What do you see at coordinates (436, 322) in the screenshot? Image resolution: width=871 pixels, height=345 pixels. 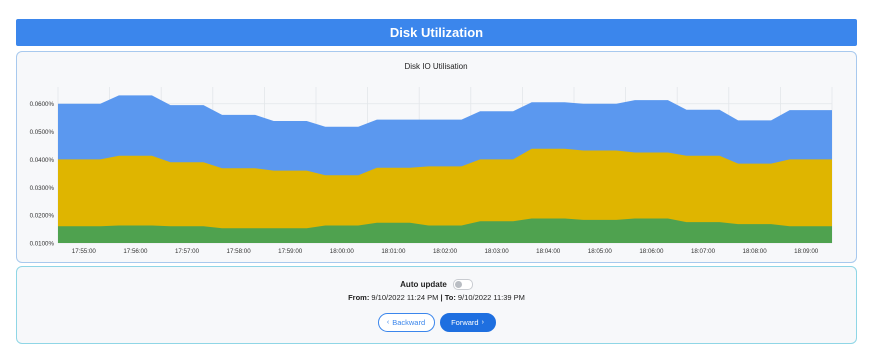 I see `navigation-buttons: ‹ Backward Forward ›` at bounding box center [436, 322].